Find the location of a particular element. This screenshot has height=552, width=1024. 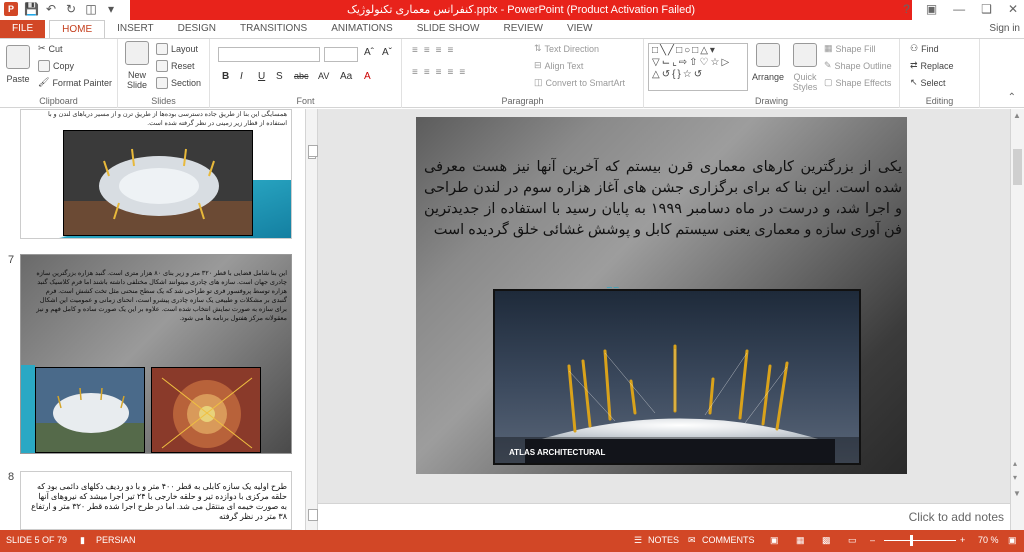

shape-effects-label: Shape Effects is located at coordinates (863, 82).